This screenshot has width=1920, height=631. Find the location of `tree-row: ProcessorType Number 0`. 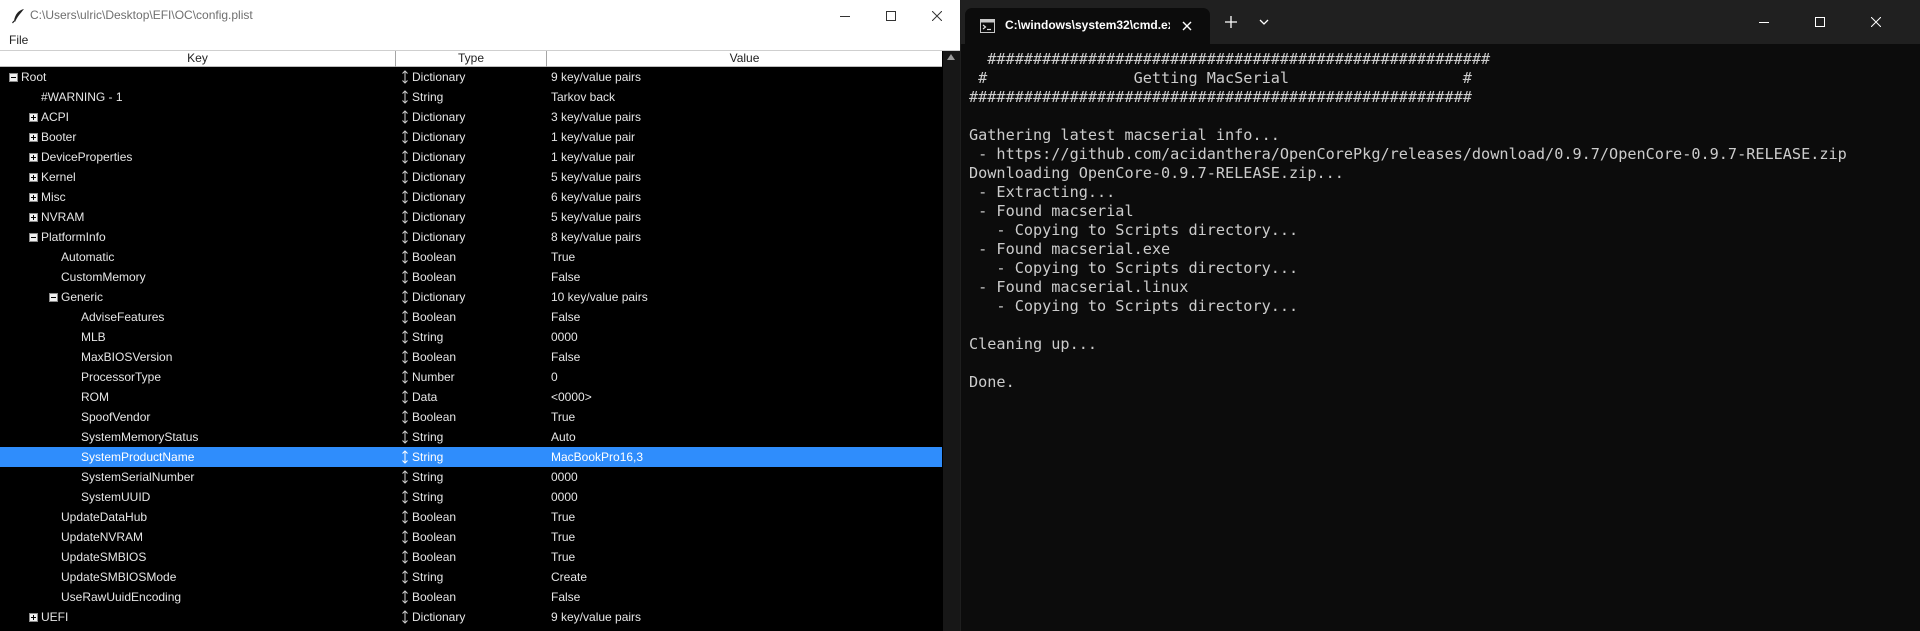

tree-row: ProcessorType Number 0 is located at coordinates (471, 377).